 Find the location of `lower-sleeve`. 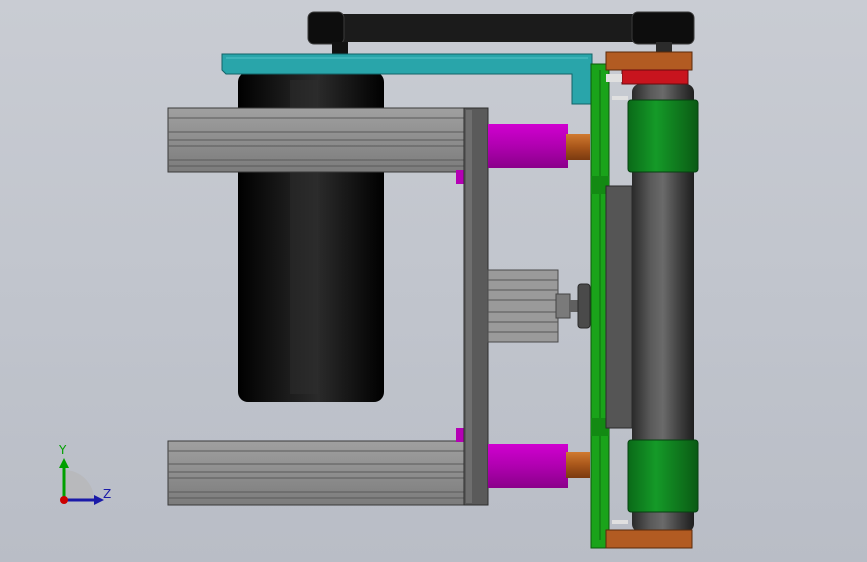

lower-sleeve is located at coordinates (663, 476).